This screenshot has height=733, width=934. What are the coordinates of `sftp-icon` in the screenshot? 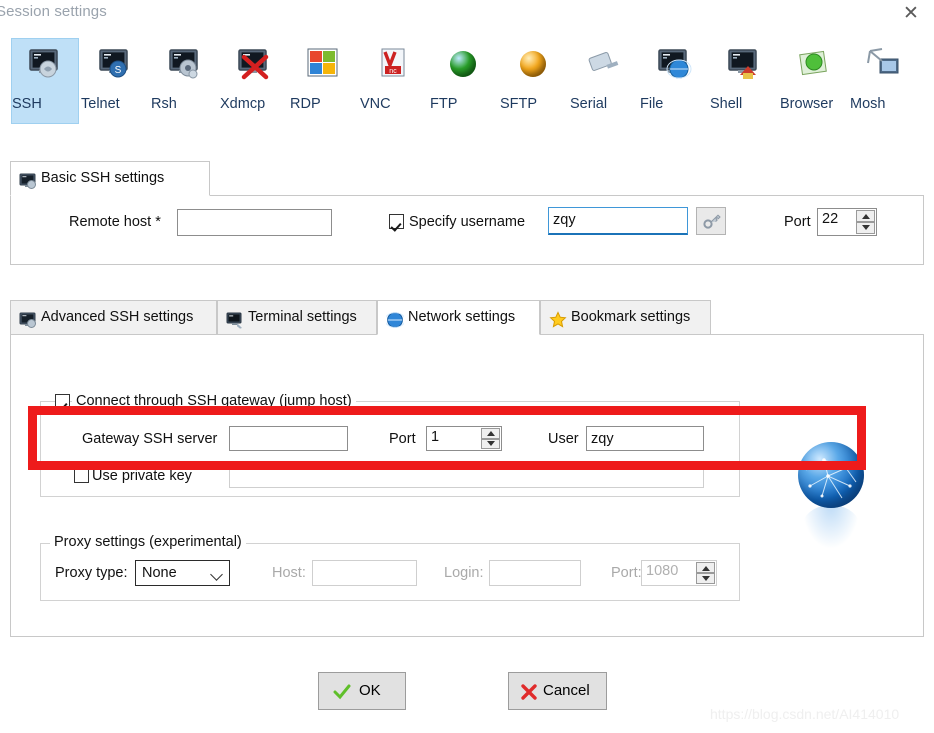 It's located at (534, 70).